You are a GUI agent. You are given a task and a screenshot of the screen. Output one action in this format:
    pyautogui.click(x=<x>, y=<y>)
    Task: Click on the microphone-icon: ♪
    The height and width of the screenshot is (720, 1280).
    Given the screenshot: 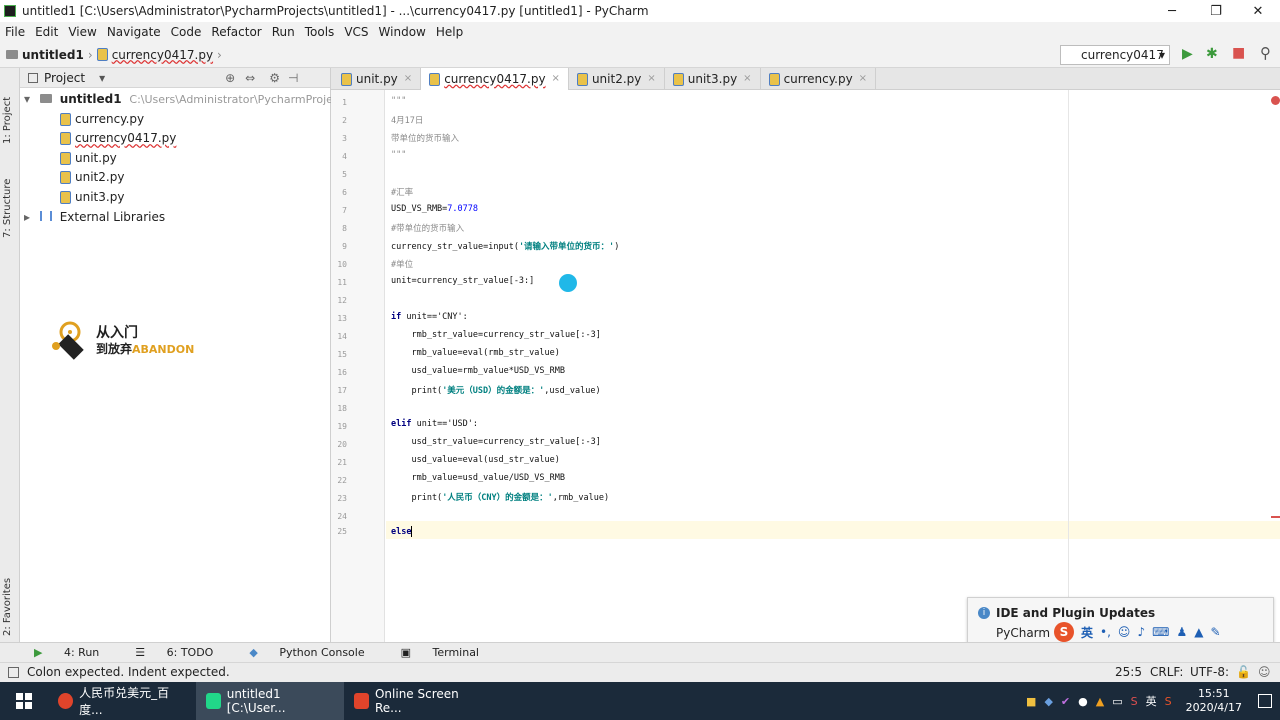 What is the action you would take?
    pyautogui.click(x=1141, y=632)
    